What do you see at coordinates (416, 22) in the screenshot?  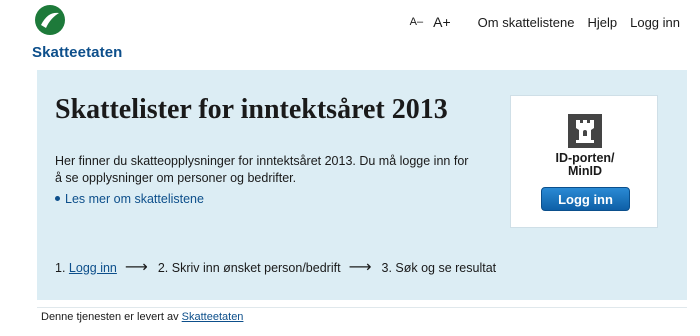 I see `decrease-font-button: A–` at bounding box center [416, 22].